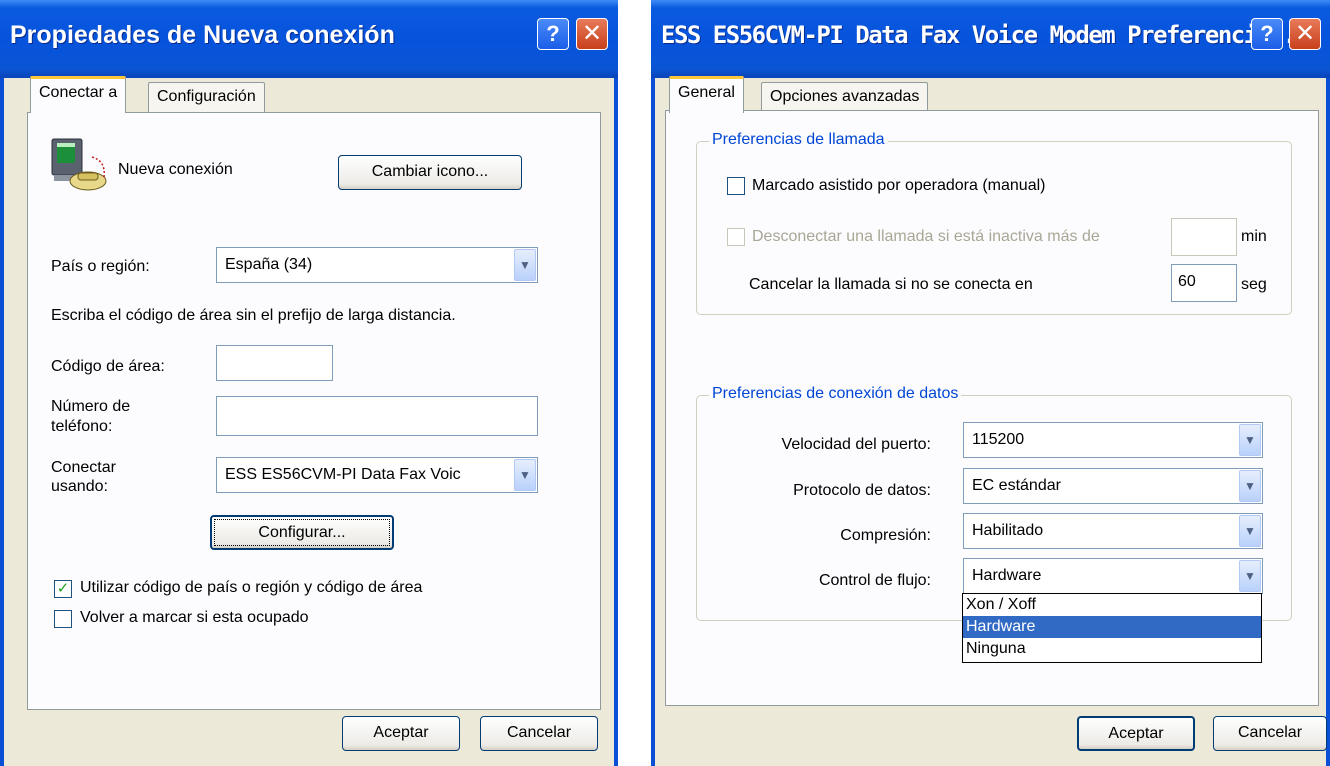 The height and width of the screenshot is (766, 1330). I want to click on data-protocol-label: Protocolo de datos:, so click(862, 490).